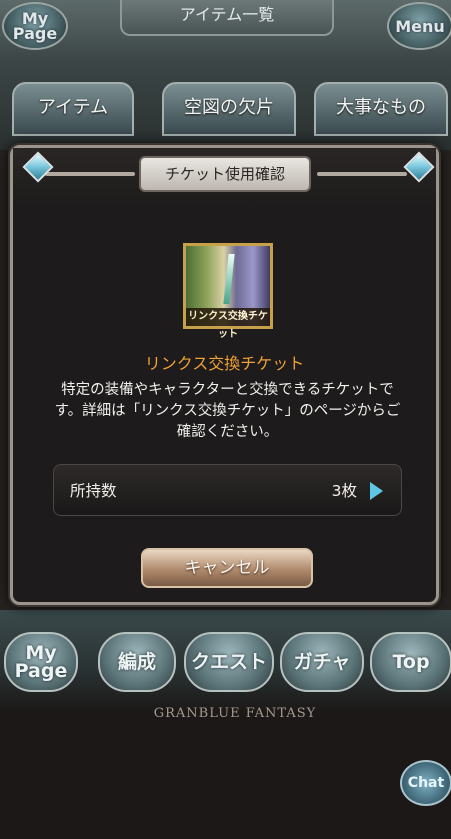 This screenshot has width=451, height=839. I want to click on nav-party-button: 編成, so click(137, 662).